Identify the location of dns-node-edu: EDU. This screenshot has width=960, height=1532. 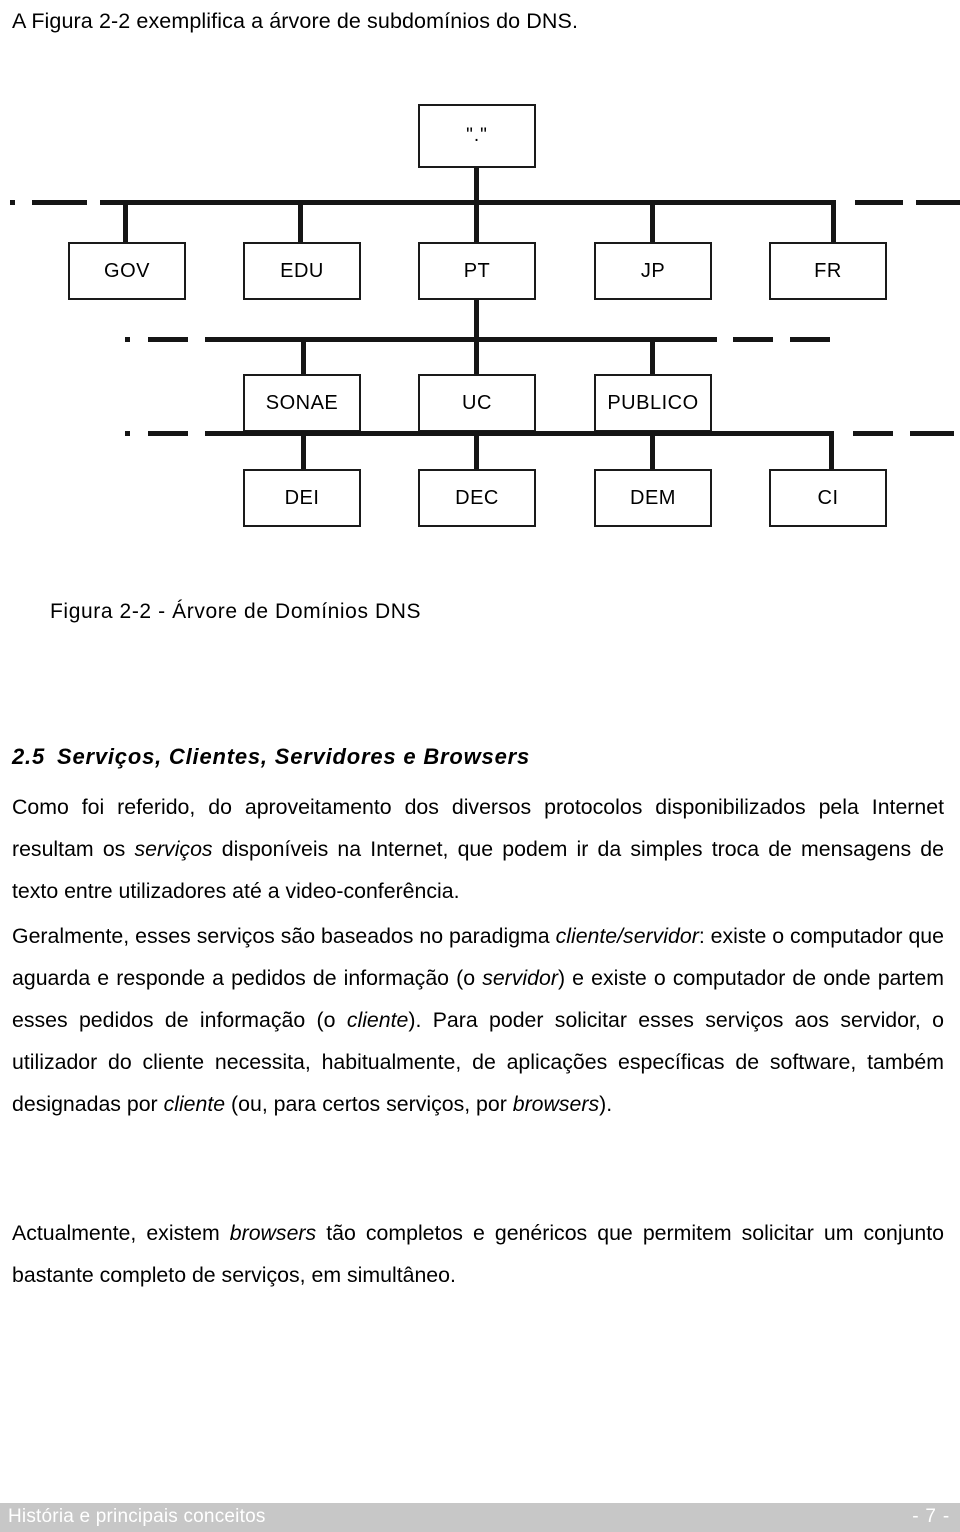
(302, 271).